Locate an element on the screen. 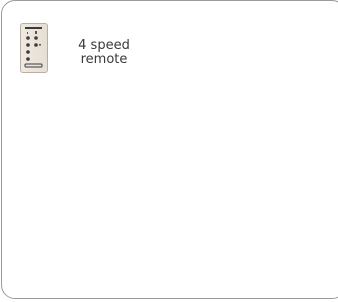 The image size is (338, 302). product-label: 4 speed remote is located at coordinates (104, 53).